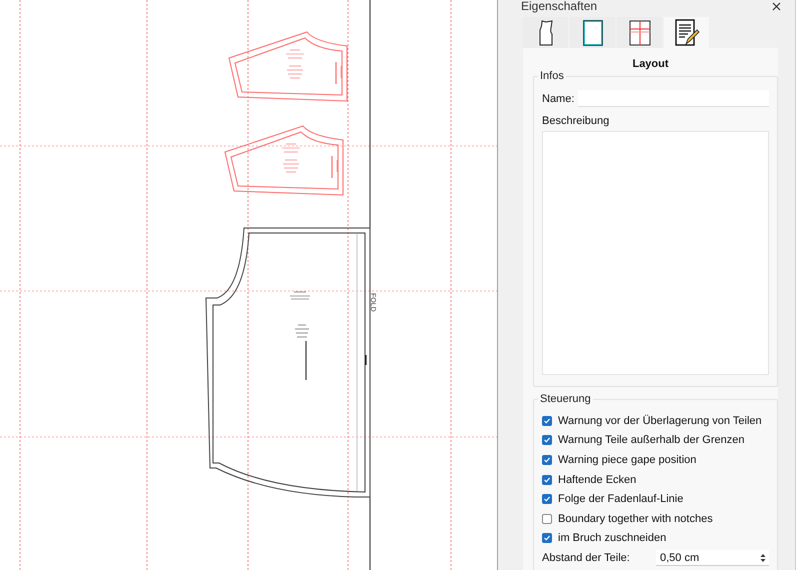  What do you see at coordinates (621, 499) in the screenshot?
I see `checkbox-label: Folge der Fadenlauf-Linie` at bounding box center [621, 499].